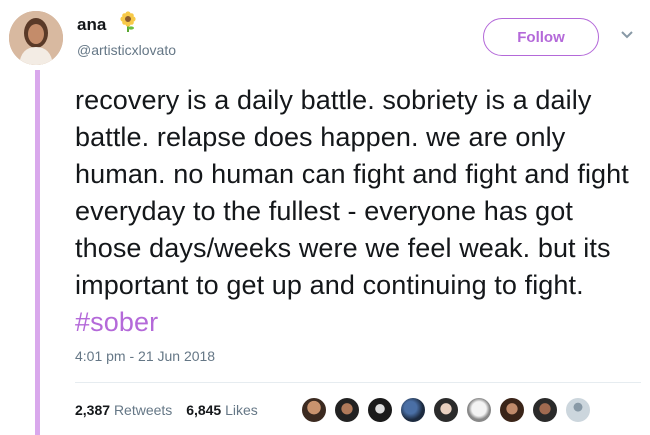 This screenshot has height=435, width=650. Describe the element at coordinates (541, 37) in the screenshot. I see `follow-button: Follow` at that location.